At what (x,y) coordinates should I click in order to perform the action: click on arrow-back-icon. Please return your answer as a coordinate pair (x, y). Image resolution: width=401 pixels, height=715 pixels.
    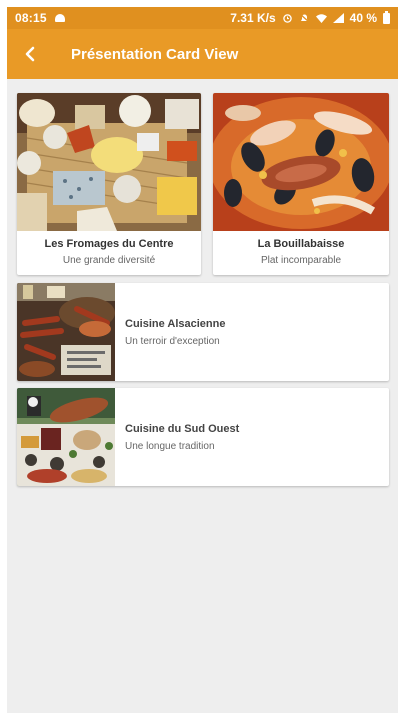
    Looking at the image, I should click on (30, 54).